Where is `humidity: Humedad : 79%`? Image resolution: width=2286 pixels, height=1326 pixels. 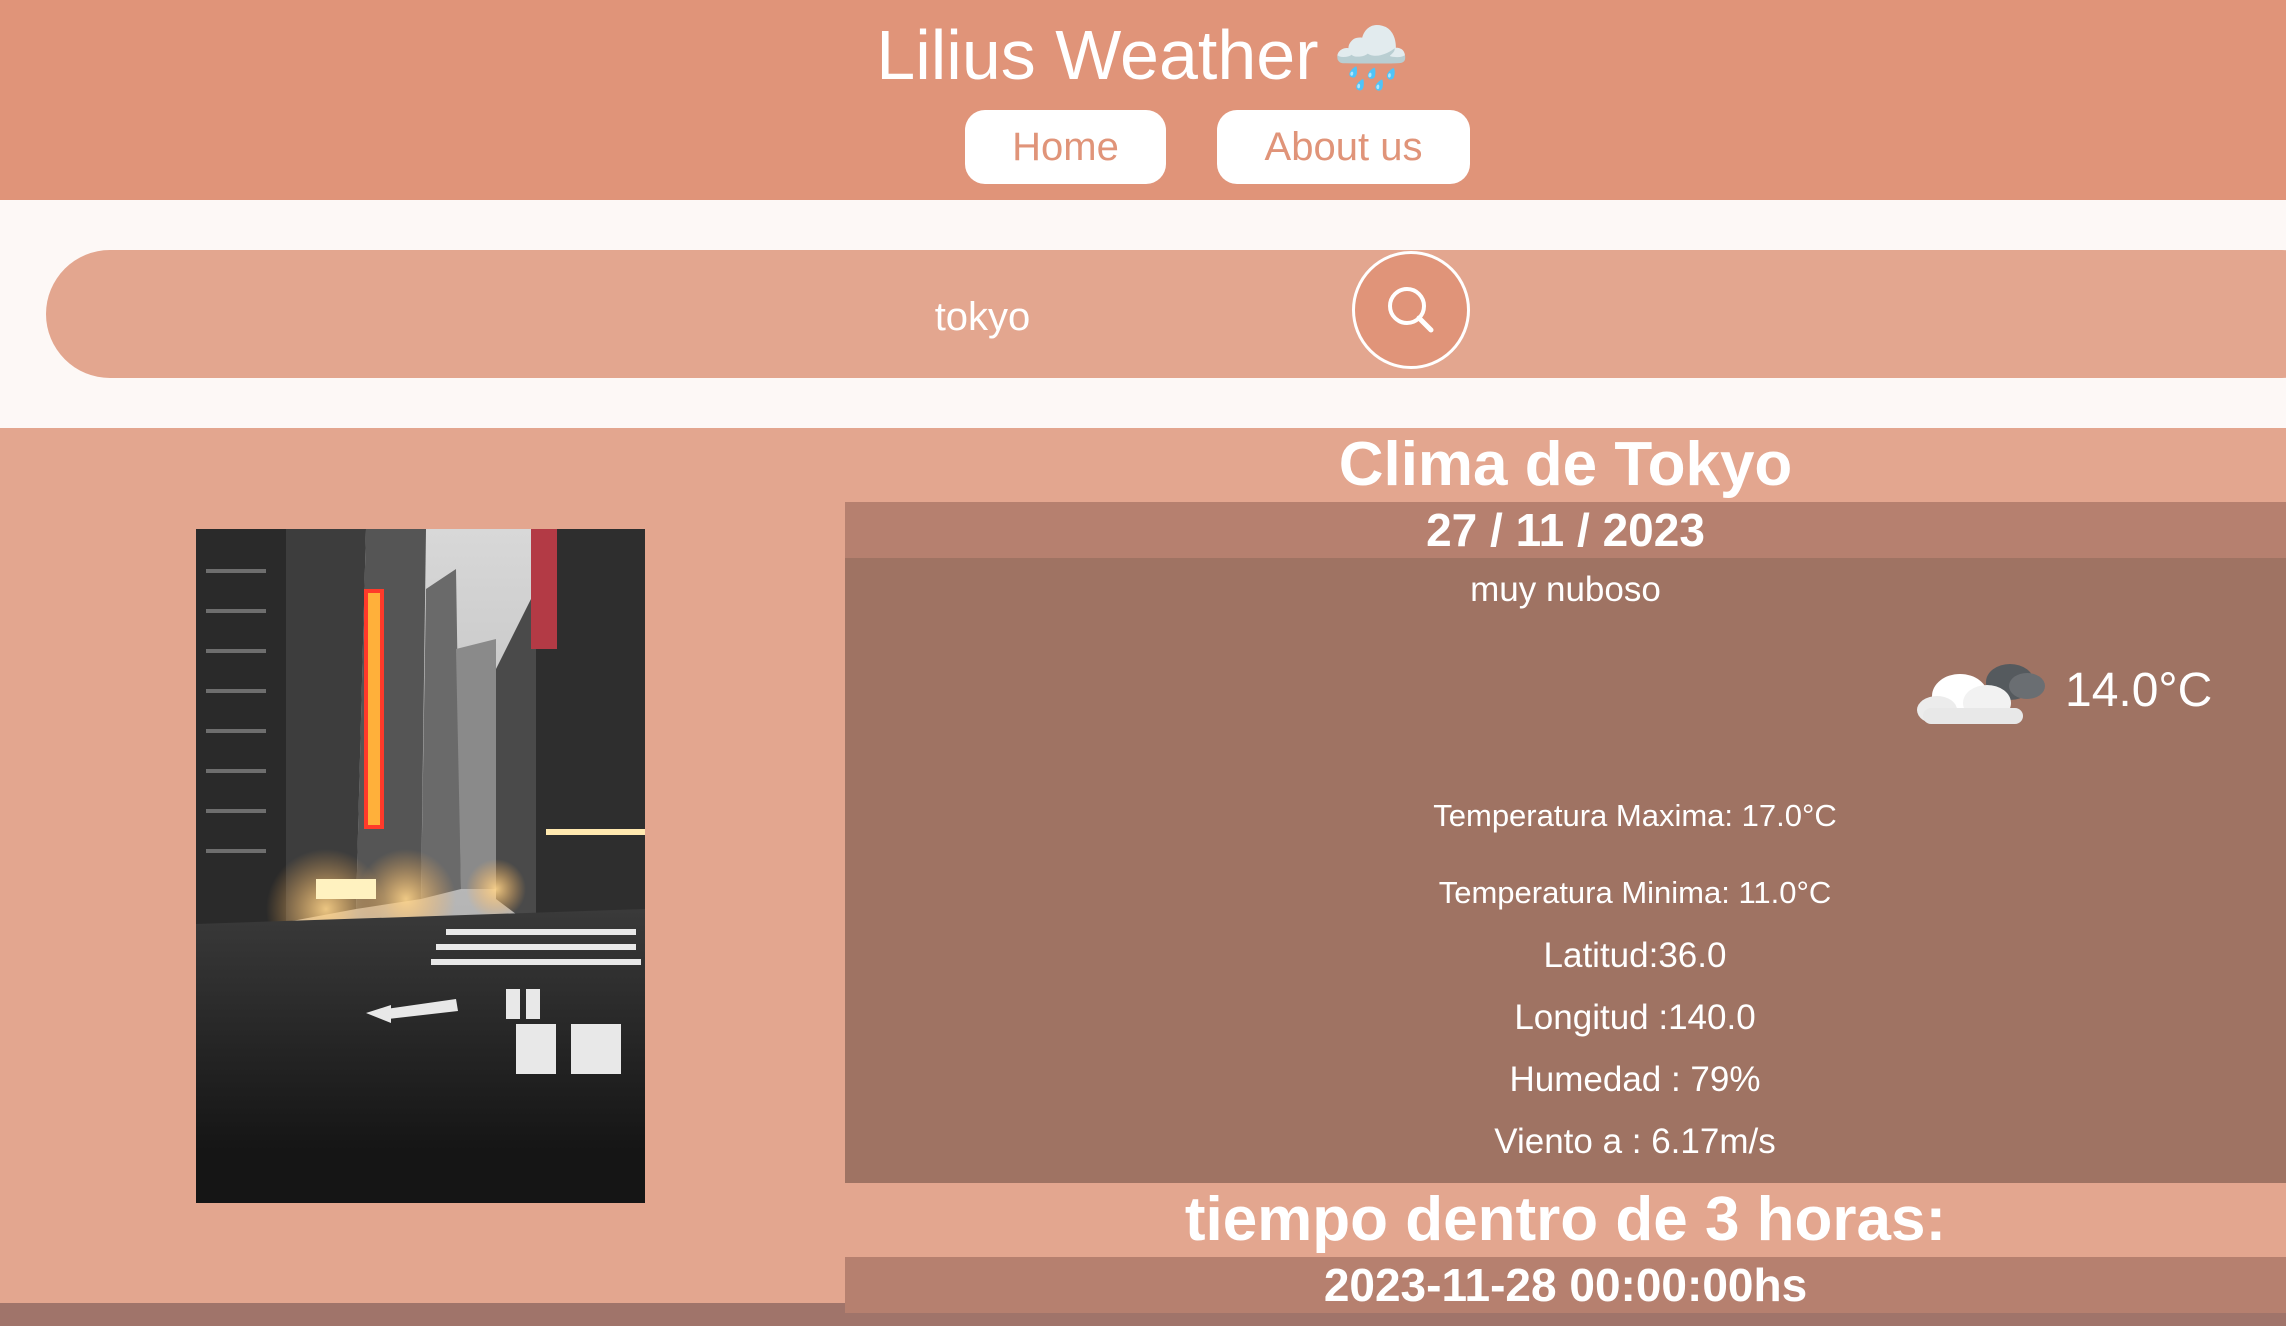 humidity: Humedad : 79% is located at coordinates (1635, 1079).